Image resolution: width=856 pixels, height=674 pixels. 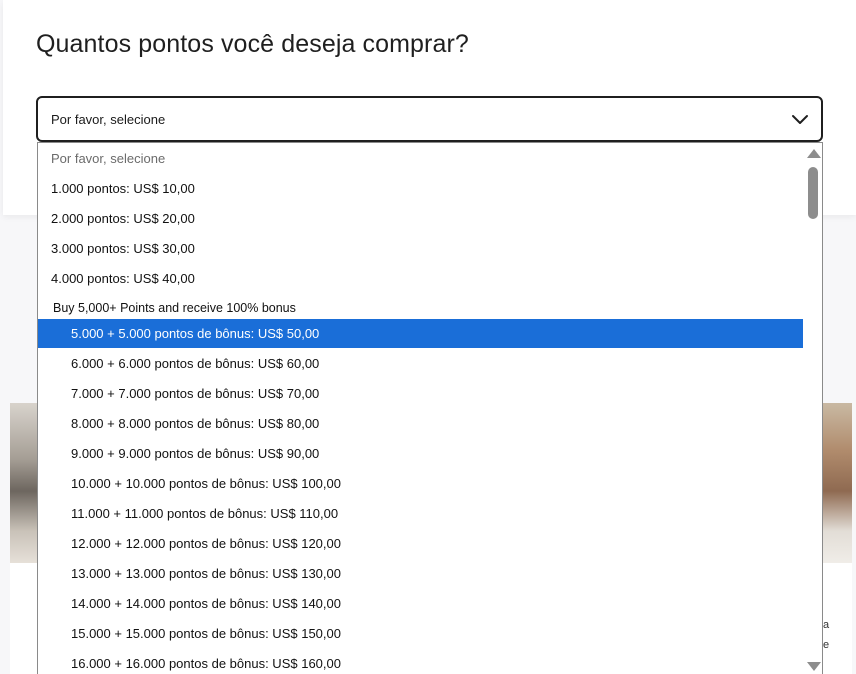 What do you see at coordinates (826, 635) in the screenshot?
I see `background-card-text: a e` at bounding box center [826, 635].